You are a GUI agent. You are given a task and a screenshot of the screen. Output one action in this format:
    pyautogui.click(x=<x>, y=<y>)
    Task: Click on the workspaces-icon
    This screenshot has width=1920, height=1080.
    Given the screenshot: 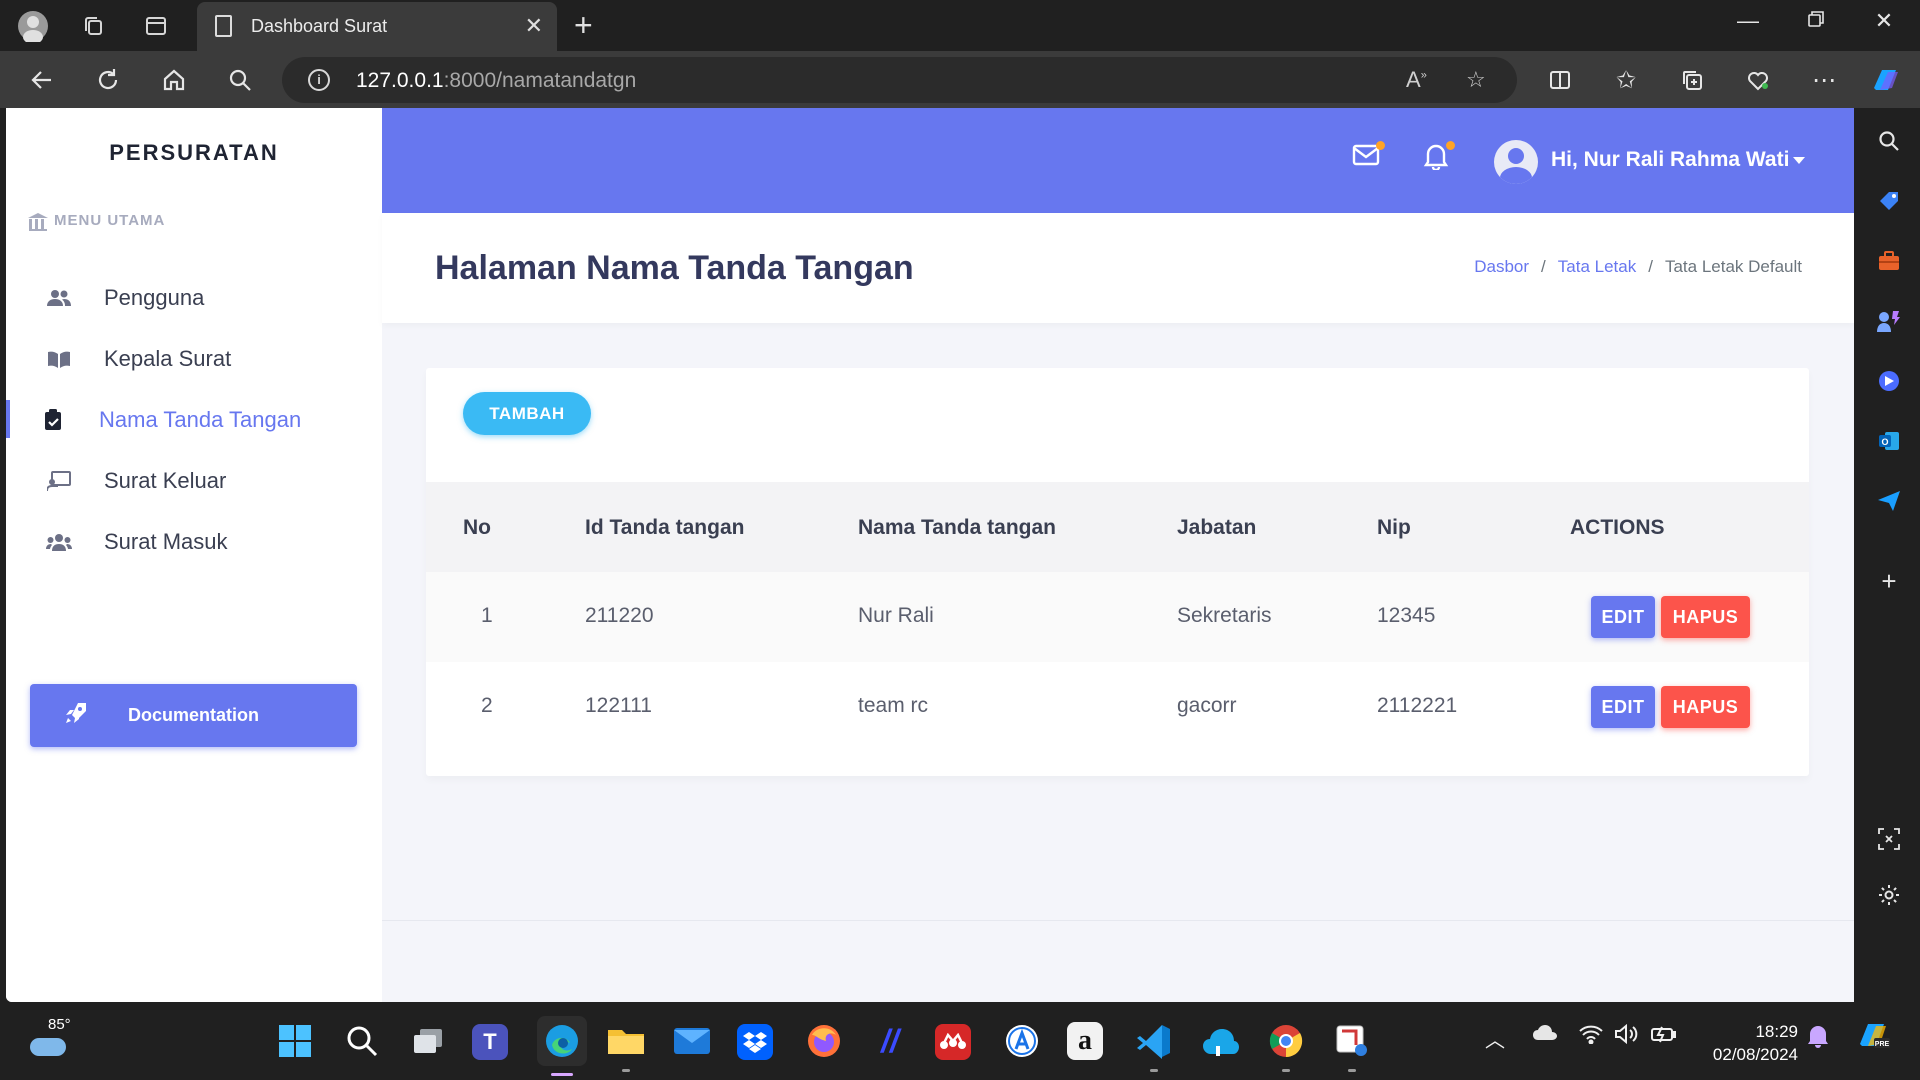 What is the action you would take?
    pyautogui.click(x=93, y=26)
    